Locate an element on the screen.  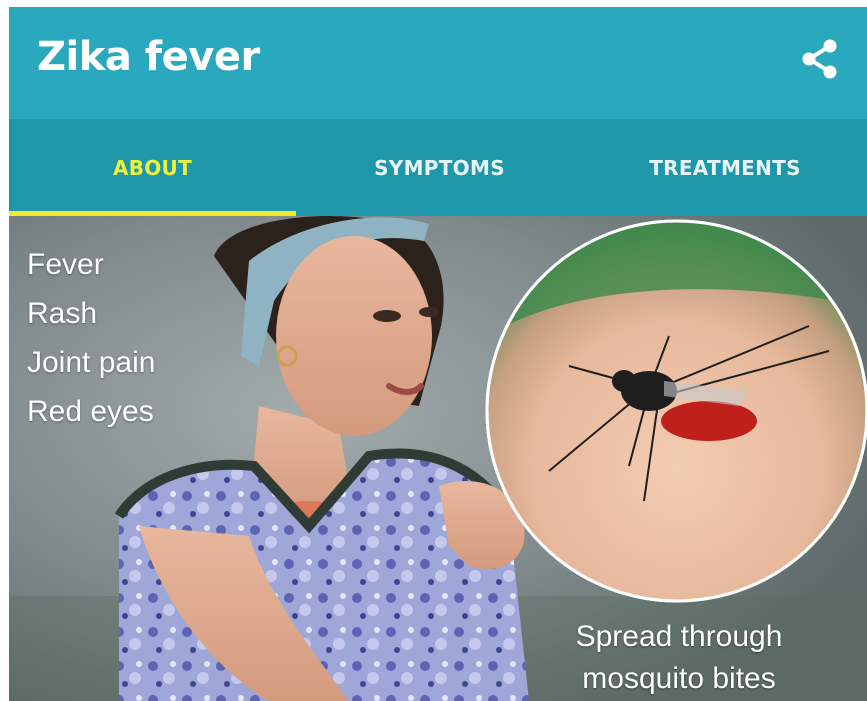
caption-line-2: mosquito bites is located at coordinates (679, 678).